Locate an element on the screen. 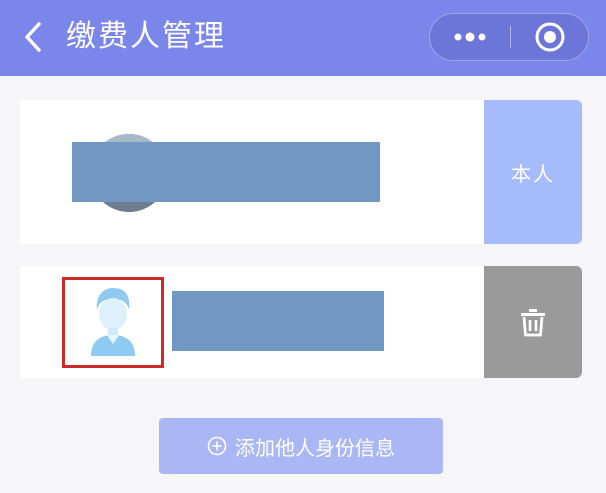 The image size is (606, 493). mini-program-capsule is located at coordinates (509, 37).